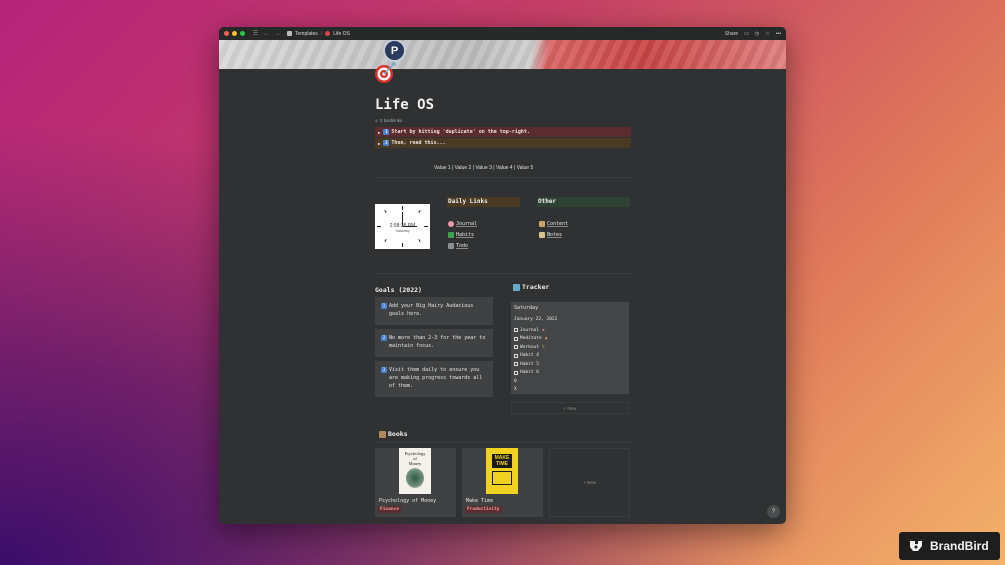  What do you see at coordinates (328, 33) in the screenshot?
I see `target-icon` at bounding box center [328, 33].